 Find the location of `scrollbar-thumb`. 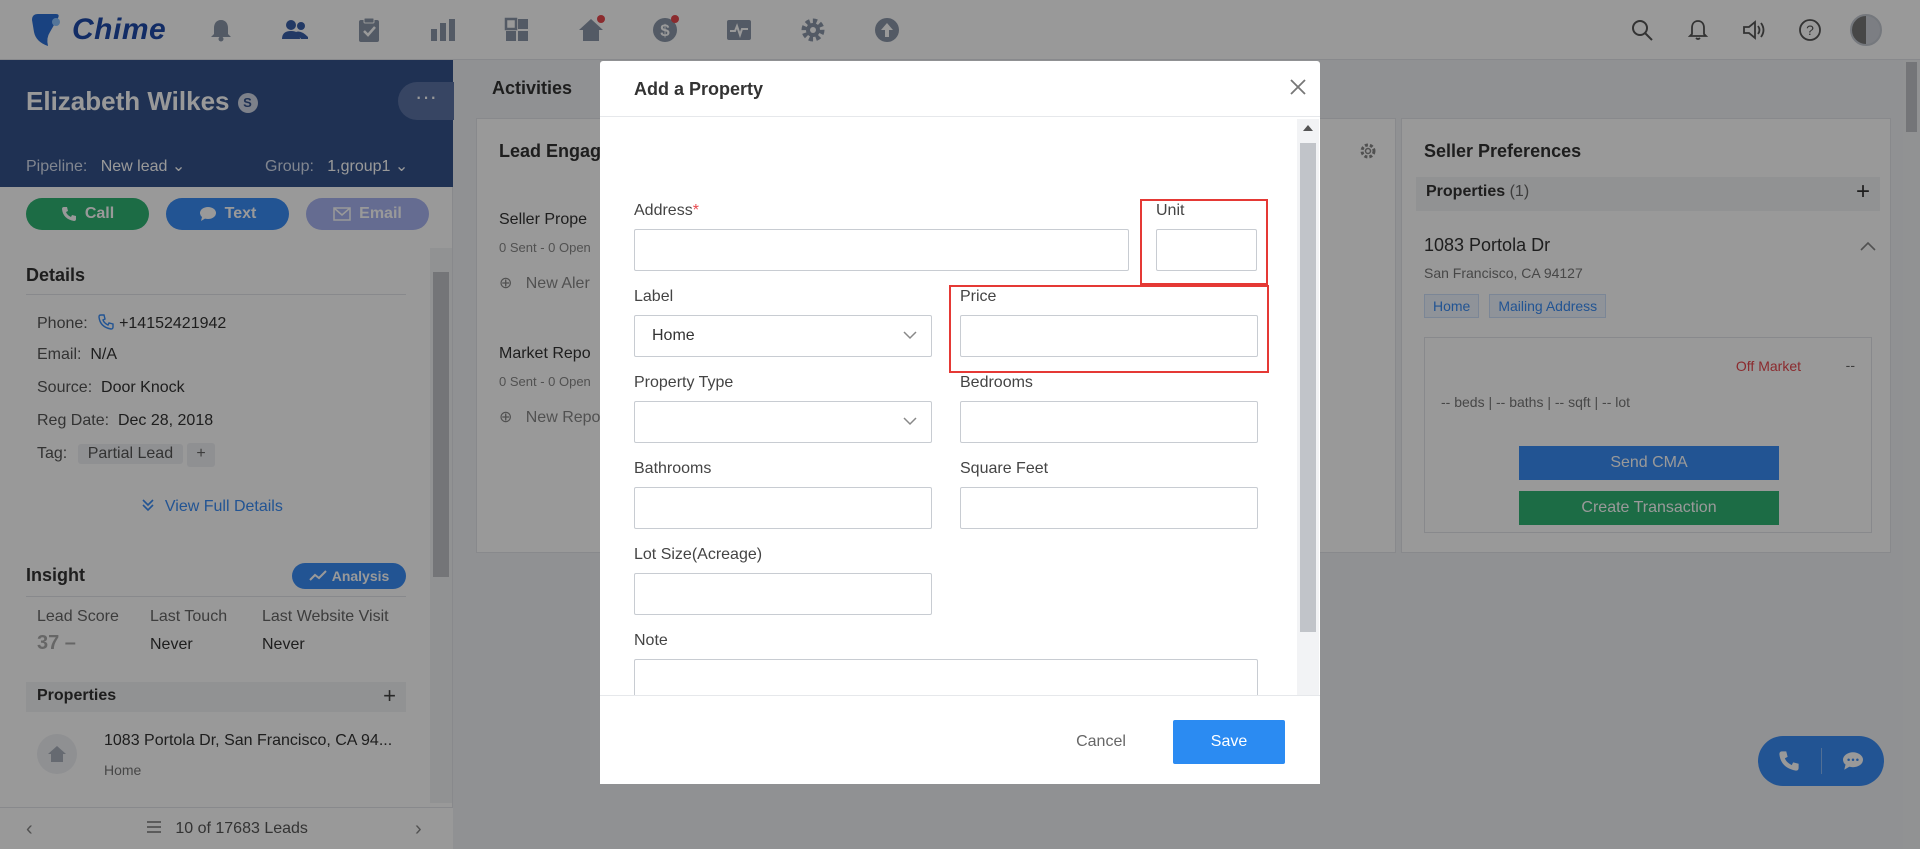

scrollbar-thumb is located at coordinates (1308, 387).